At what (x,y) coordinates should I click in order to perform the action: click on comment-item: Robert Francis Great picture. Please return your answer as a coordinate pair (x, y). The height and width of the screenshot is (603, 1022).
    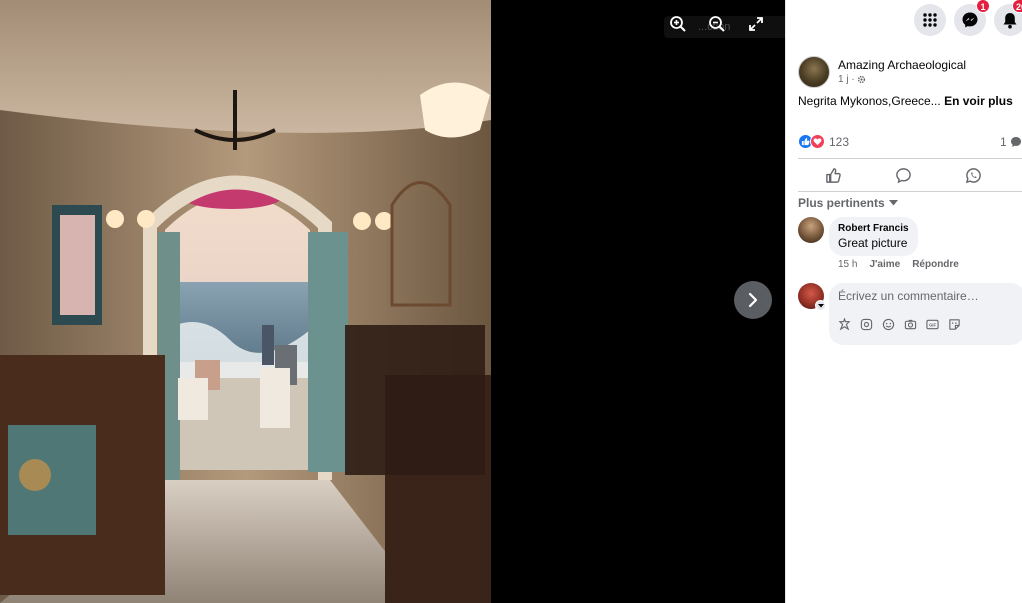
    Looking at the image, I should click on (858, 236).